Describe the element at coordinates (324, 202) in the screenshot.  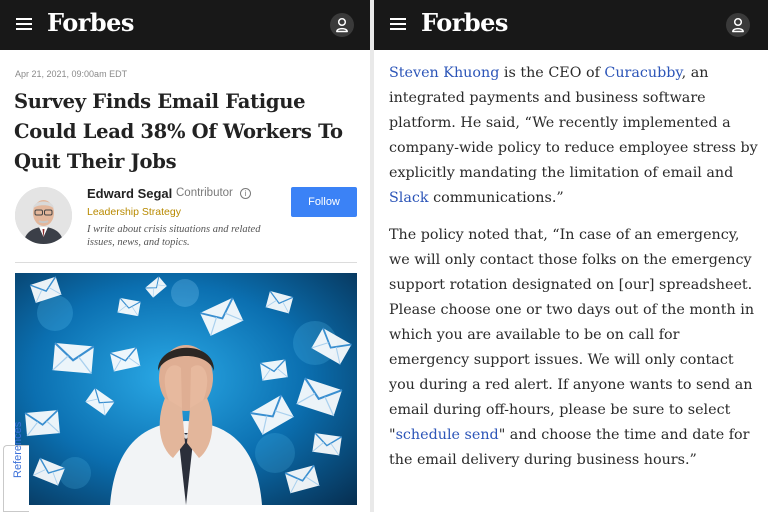
I see `follow-button: Follow` at that location.